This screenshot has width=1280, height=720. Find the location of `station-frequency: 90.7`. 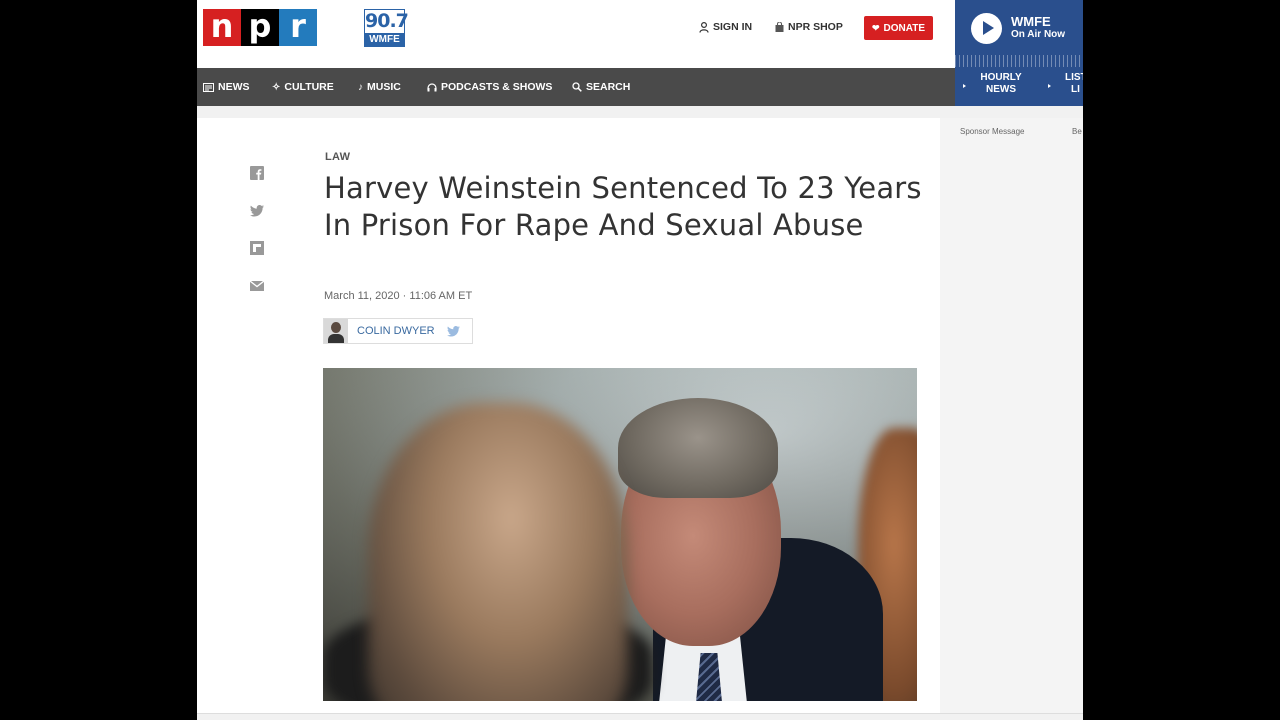

station-frequency: 90.7 is located at coordinates (387, 21).